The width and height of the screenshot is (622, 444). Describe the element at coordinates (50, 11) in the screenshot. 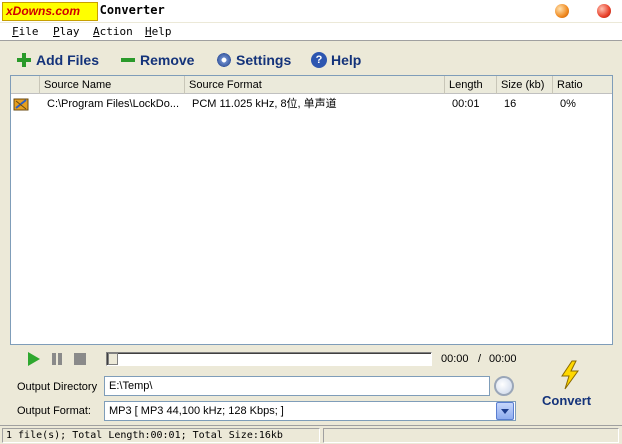

I see `watermark-logo: xDowns.com` at that location.